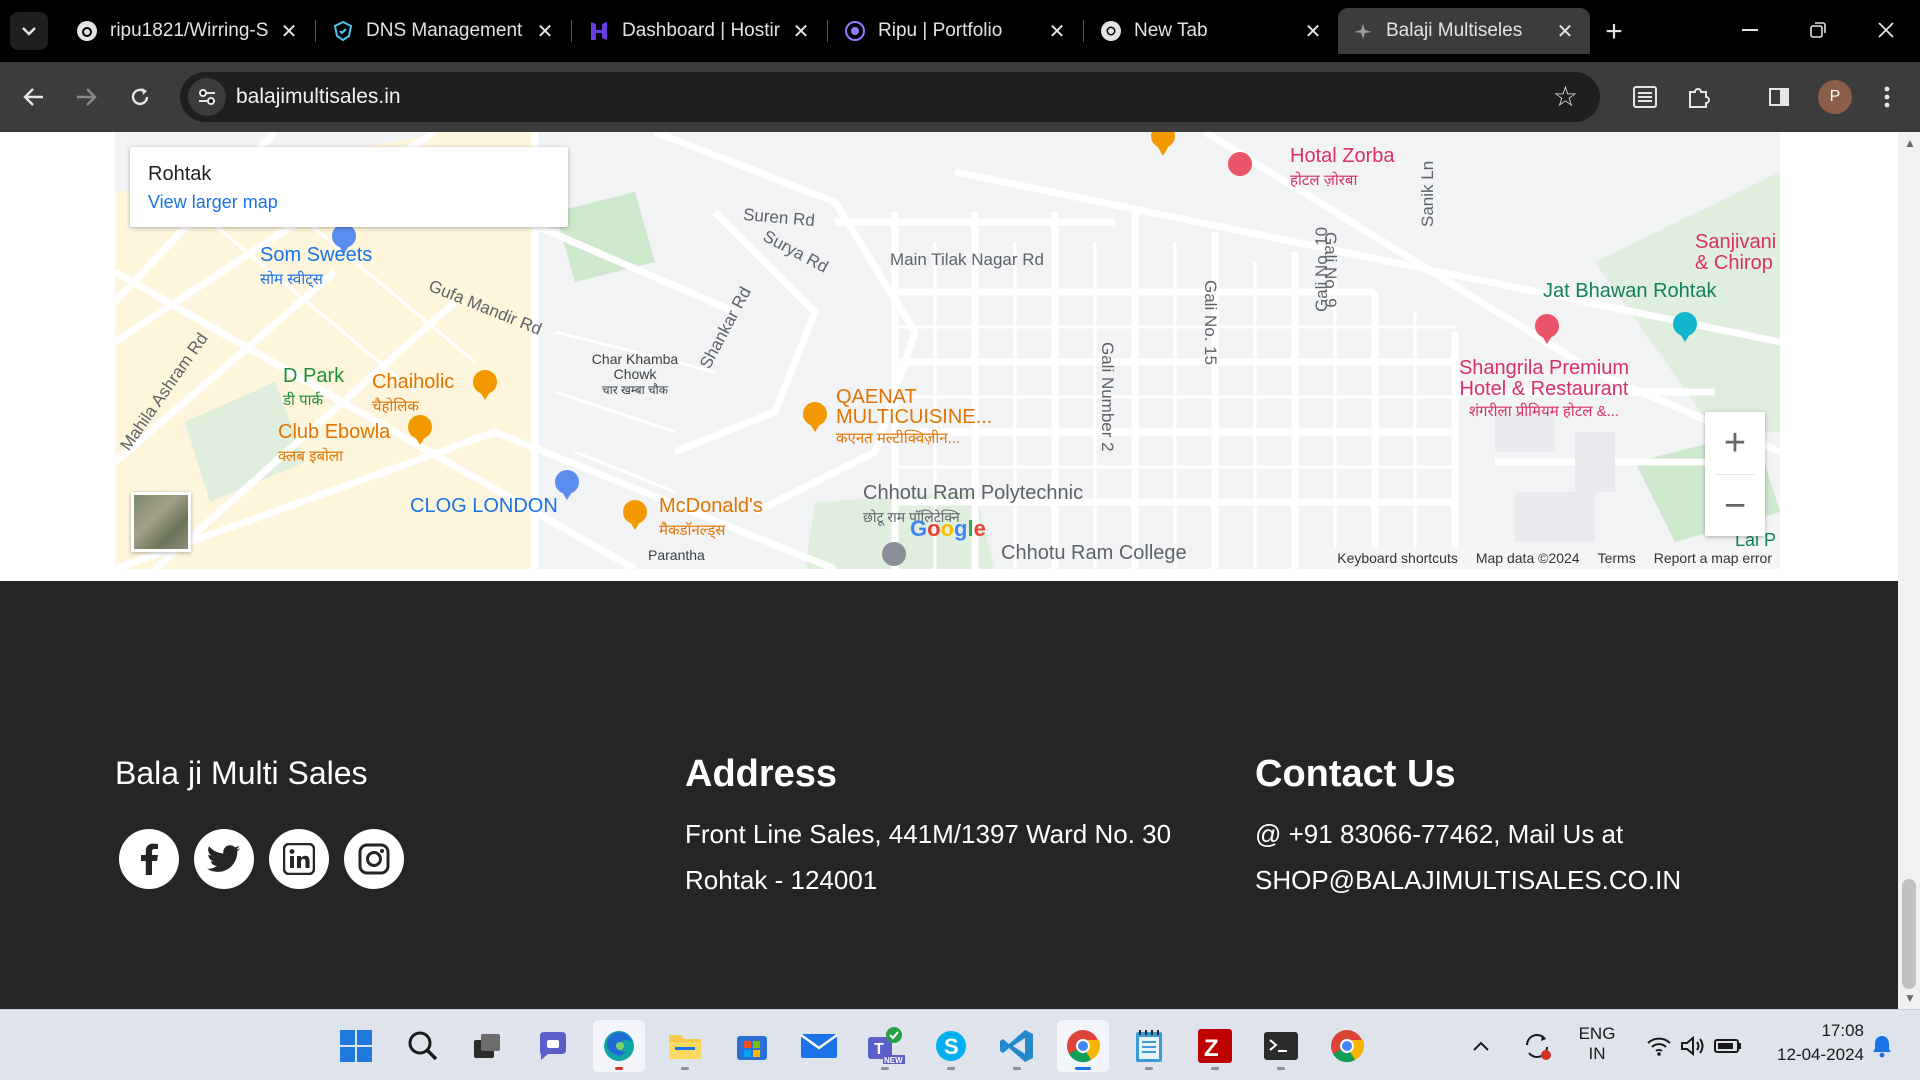 Image resolution: width=1920 pixels, height=1080 pixels. What do you see at coordinates (1565, 96) in the screenshot?
I see `bookmark-star-icon: ☆` at bounding box center [1565, 96].